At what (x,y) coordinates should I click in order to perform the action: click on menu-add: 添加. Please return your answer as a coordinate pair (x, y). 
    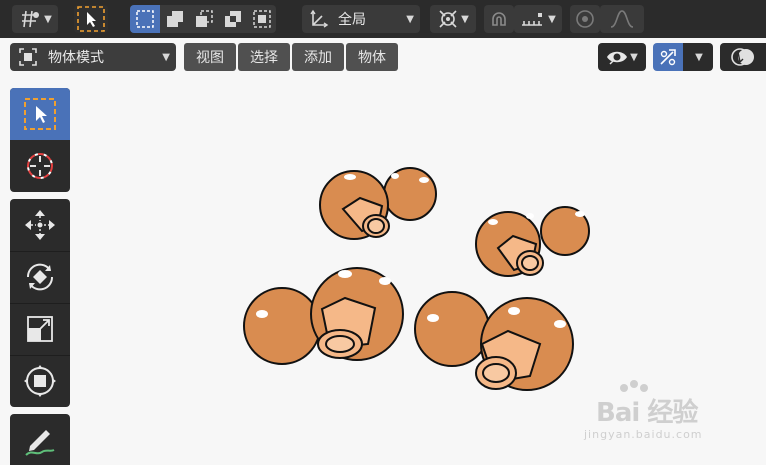
    Looking at the image, I should click on (318, 57).